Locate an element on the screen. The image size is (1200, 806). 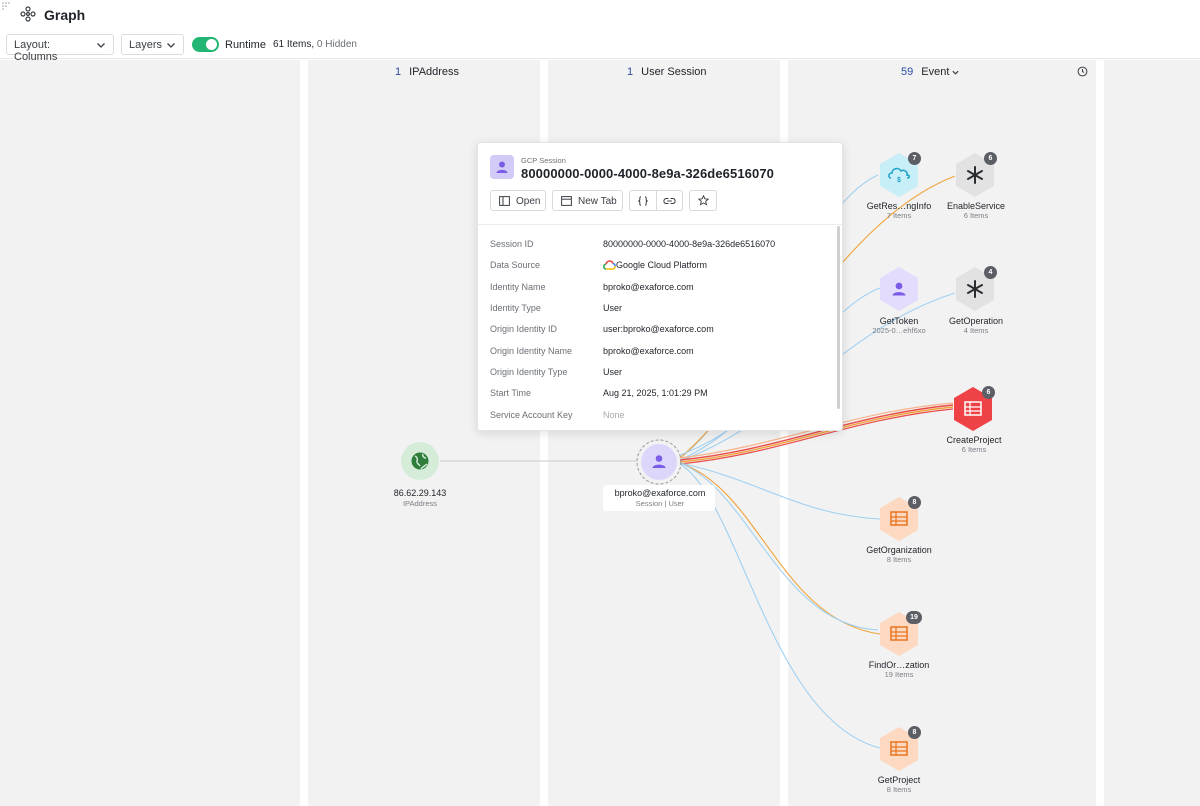
node-ip-sub: IPAddress is located at coordinates (420, 503).